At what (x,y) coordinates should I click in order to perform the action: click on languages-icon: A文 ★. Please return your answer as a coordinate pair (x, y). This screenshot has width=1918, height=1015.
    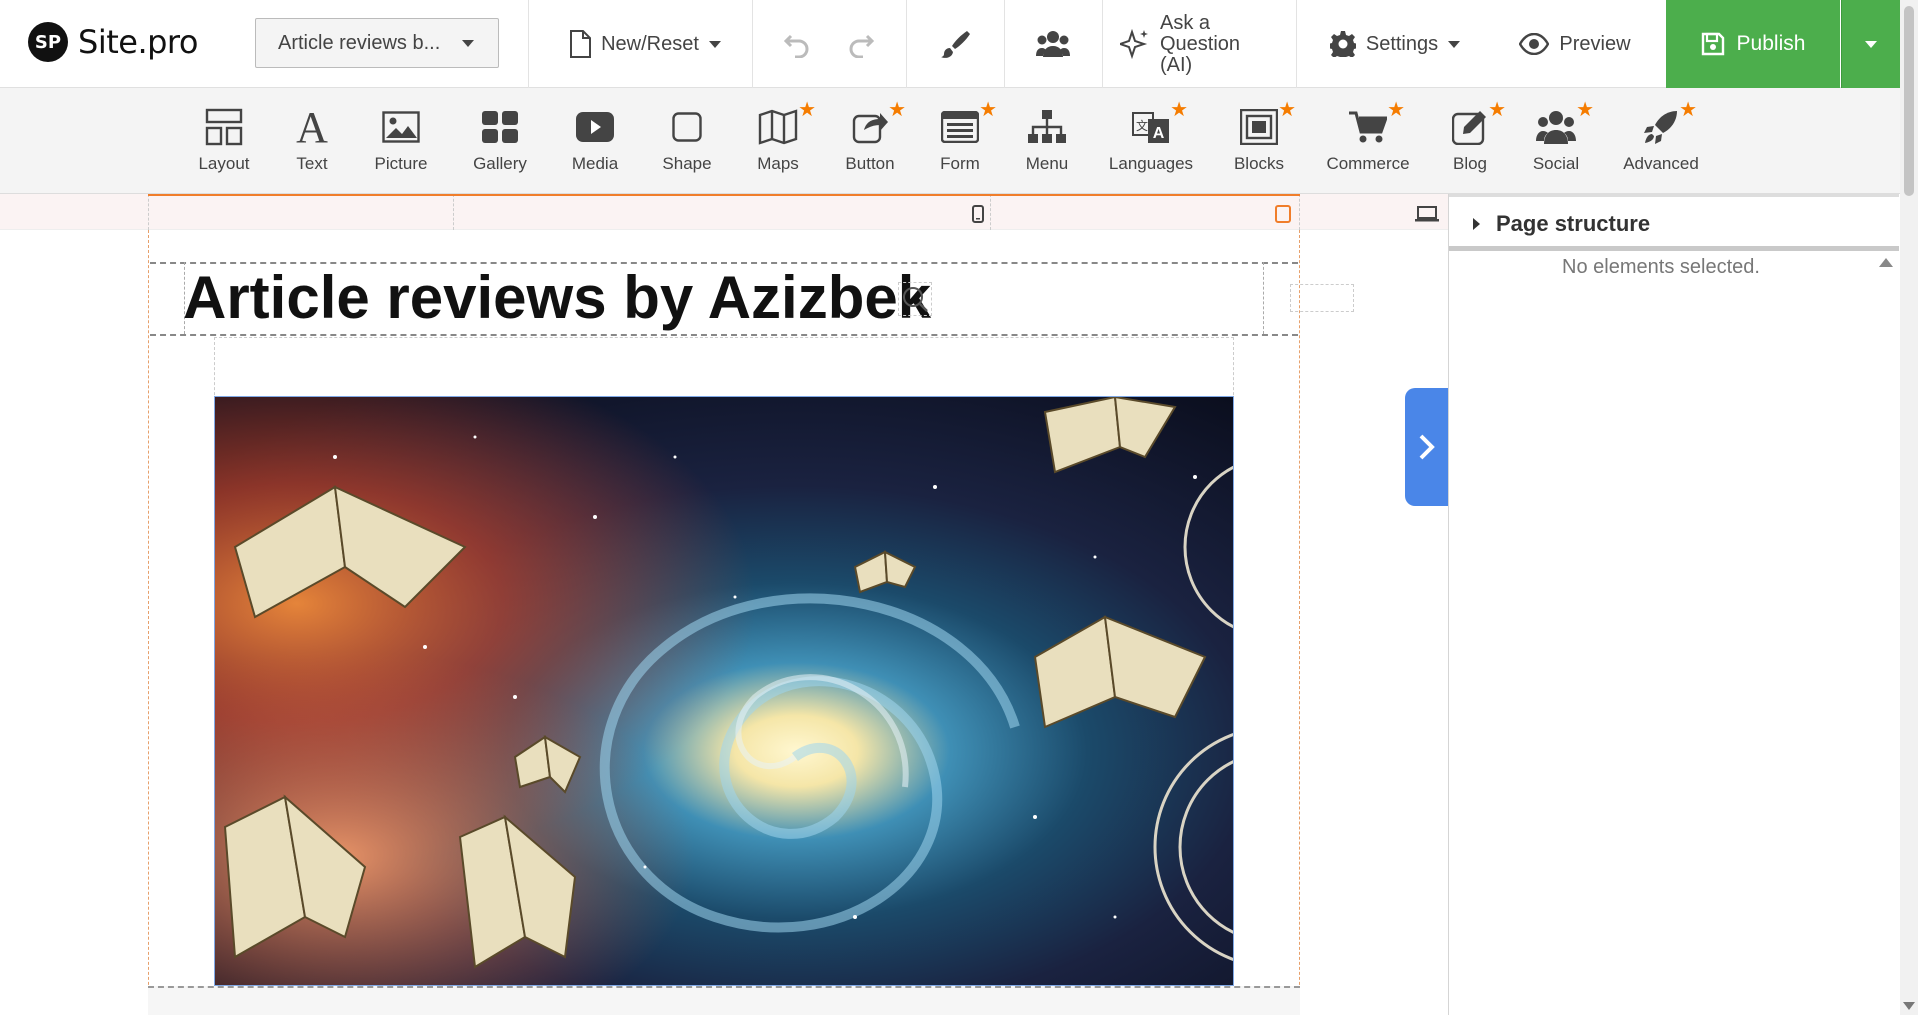
    Looking at the image, I should click on (1160, 125).